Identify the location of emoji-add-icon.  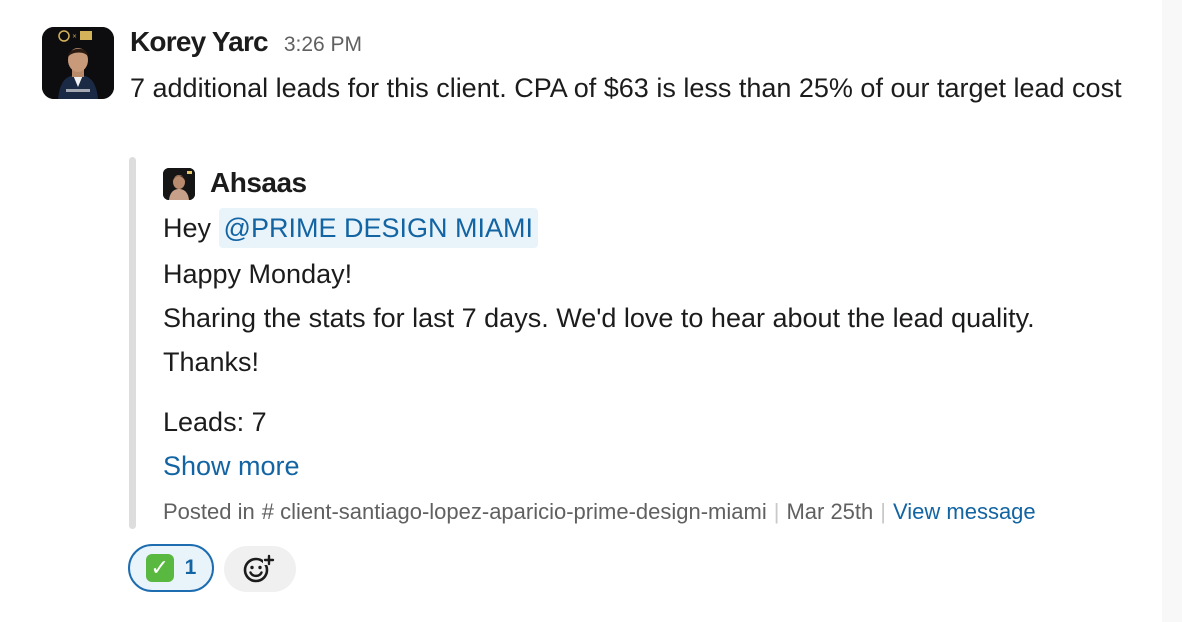
(259, 568).